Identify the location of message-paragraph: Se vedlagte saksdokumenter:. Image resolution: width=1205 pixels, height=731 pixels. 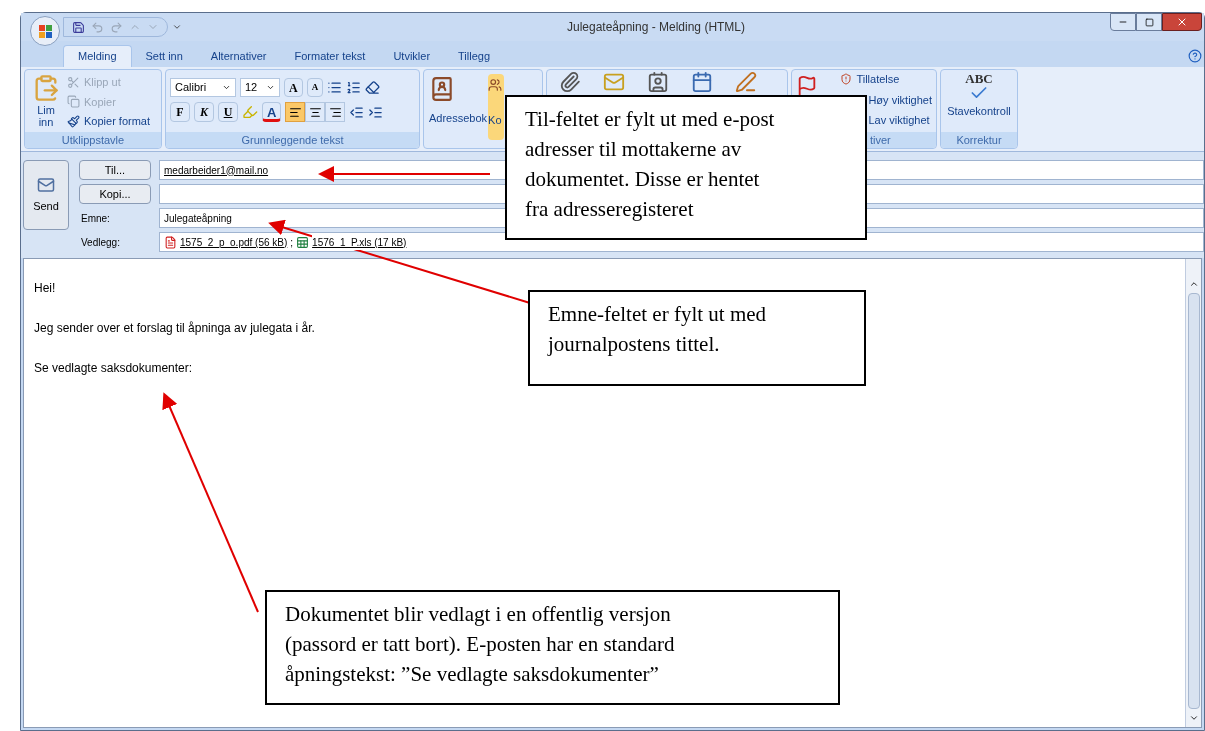
(114, 368).